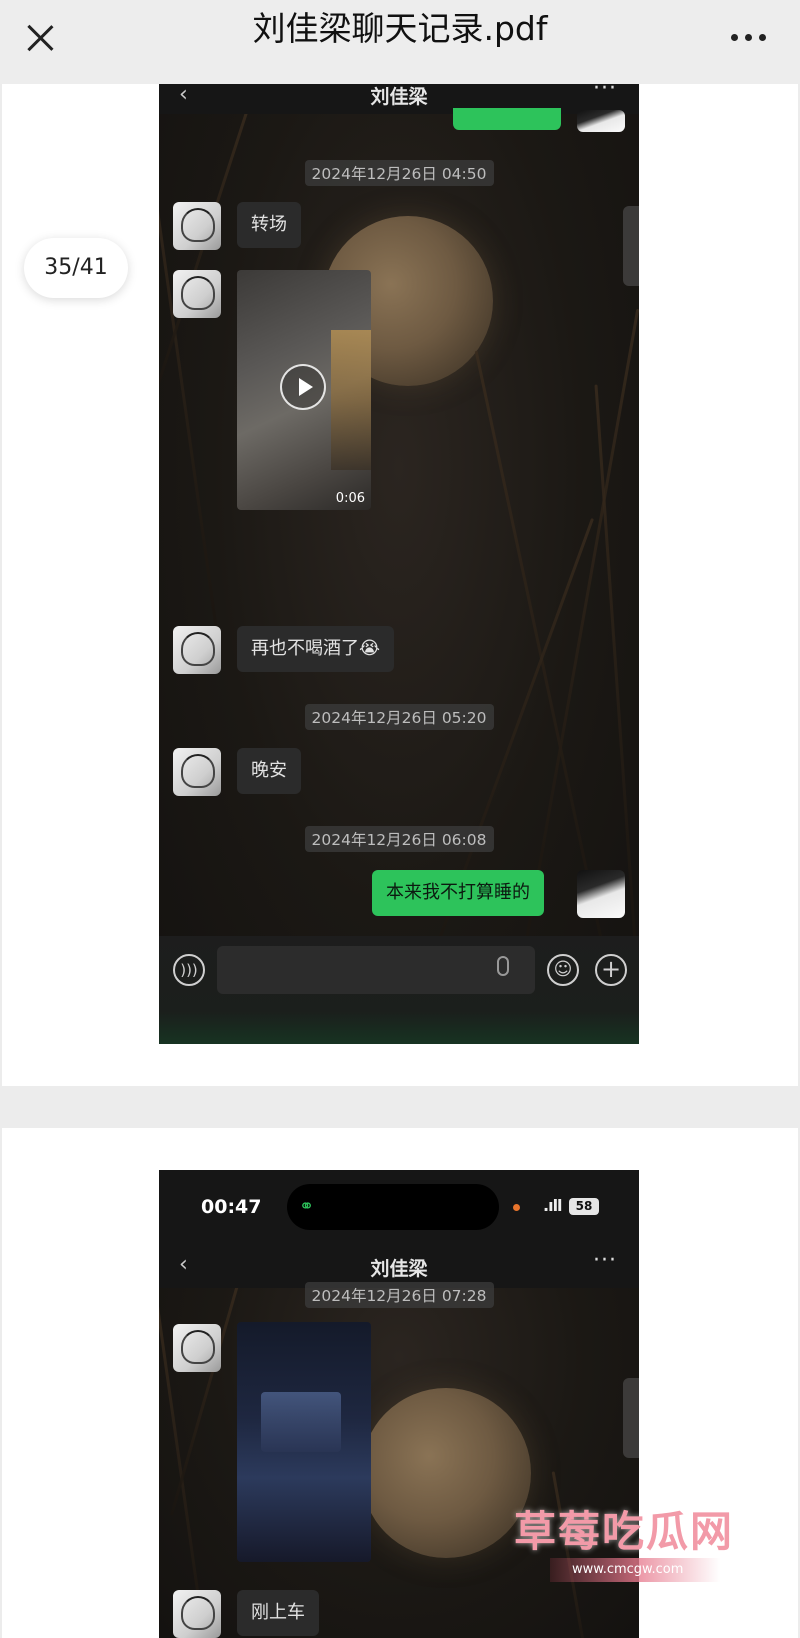 Image resolution: width=800 pixels, height=1638 pixels. I want to click on link-icon: ⚭, so click(307, 1206).